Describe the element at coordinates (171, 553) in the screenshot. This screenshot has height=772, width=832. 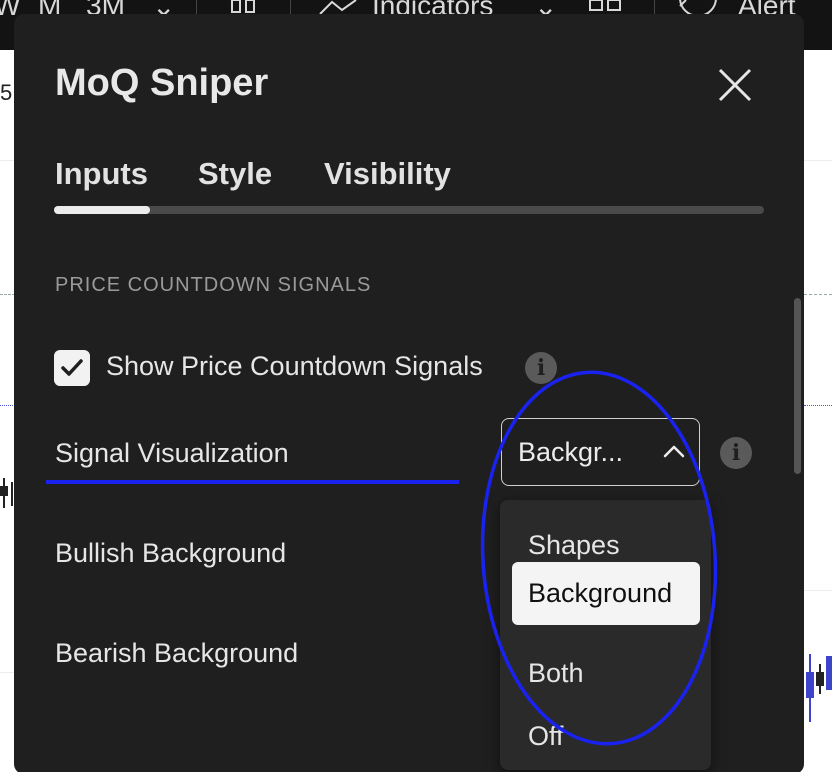
I see `bullish-background-label: Bullish Background` at that location.